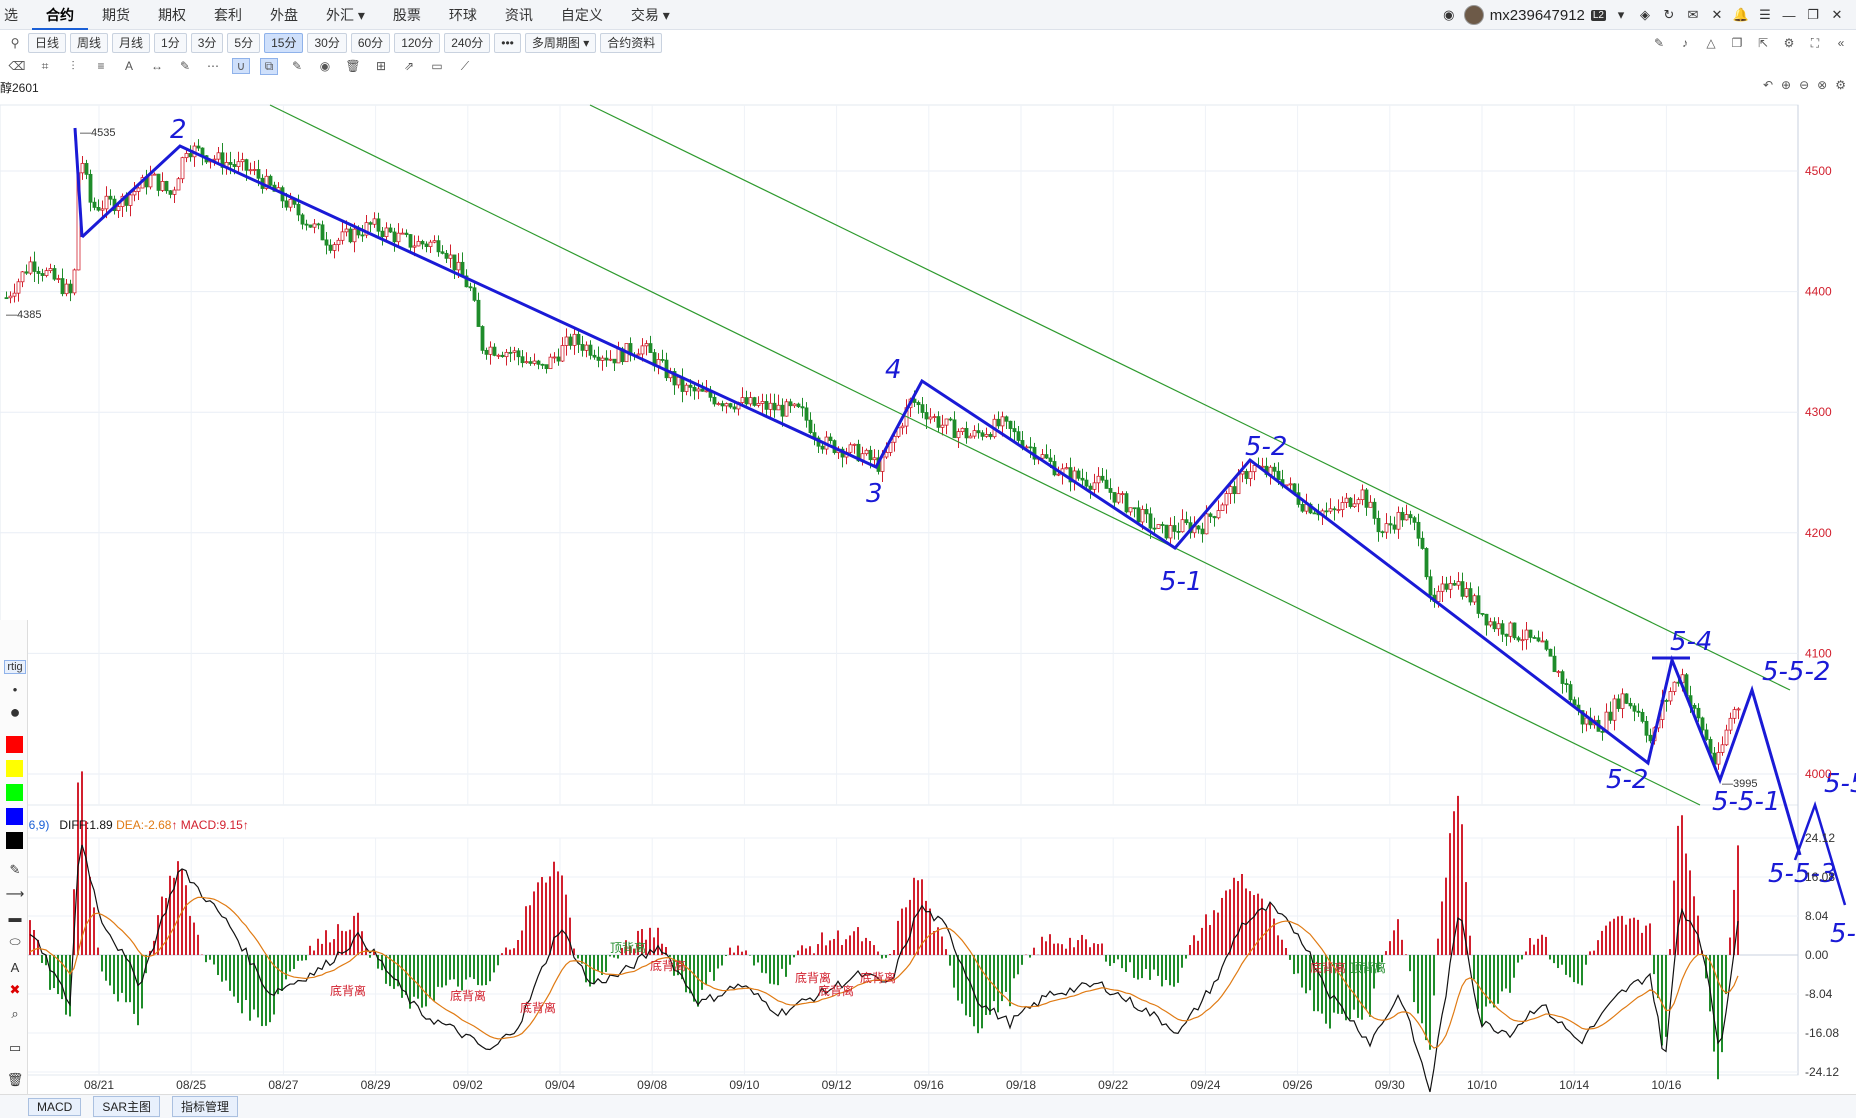  What do you see at coordinates (97, 133) in the screenshot?
I see `high-price-label: —4535` at bounding box center [97, 133].